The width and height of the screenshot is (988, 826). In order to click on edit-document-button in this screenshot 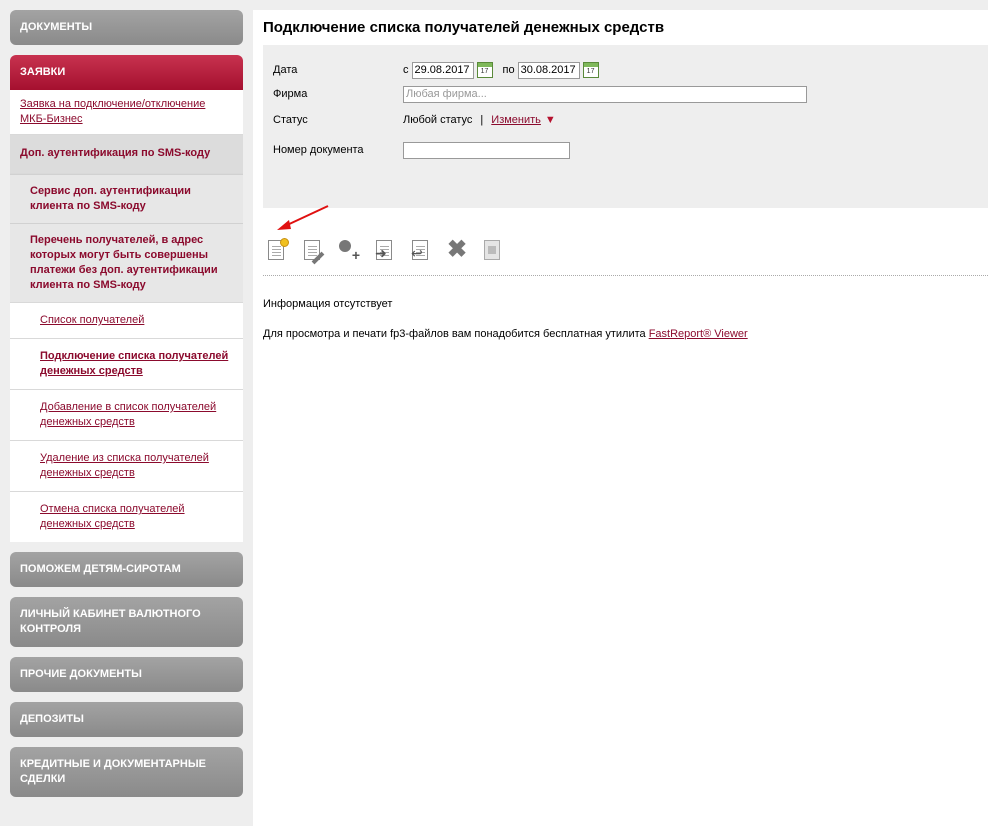, I will do `click(313, 251)`.